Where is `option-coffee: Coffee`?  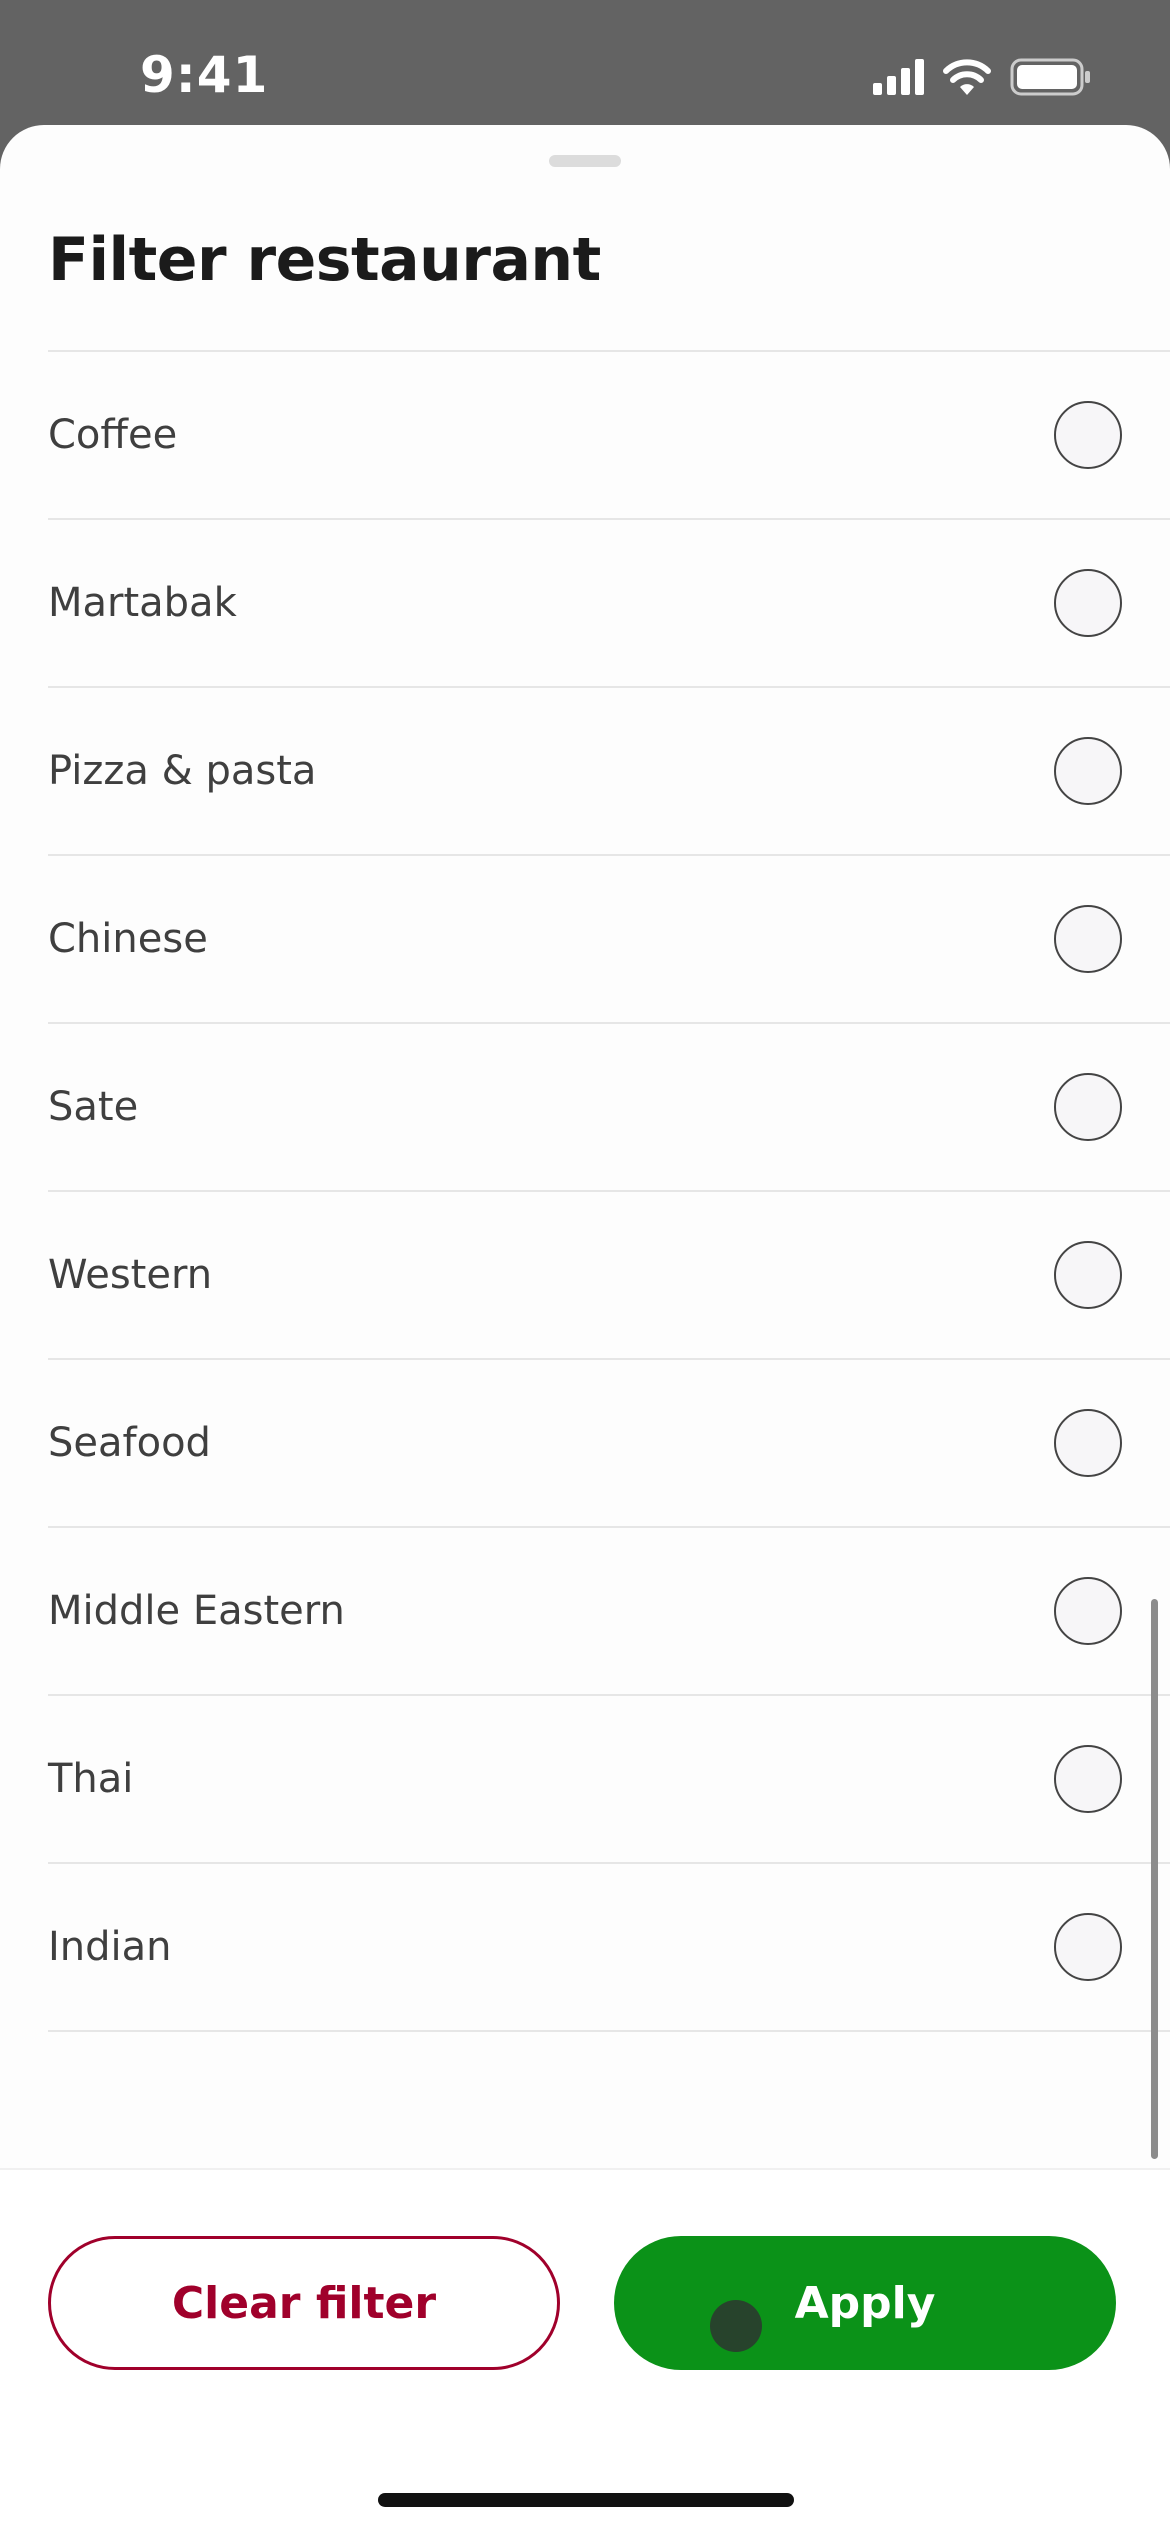
option-coffee: Coffee is located at coordinates (609, 436).